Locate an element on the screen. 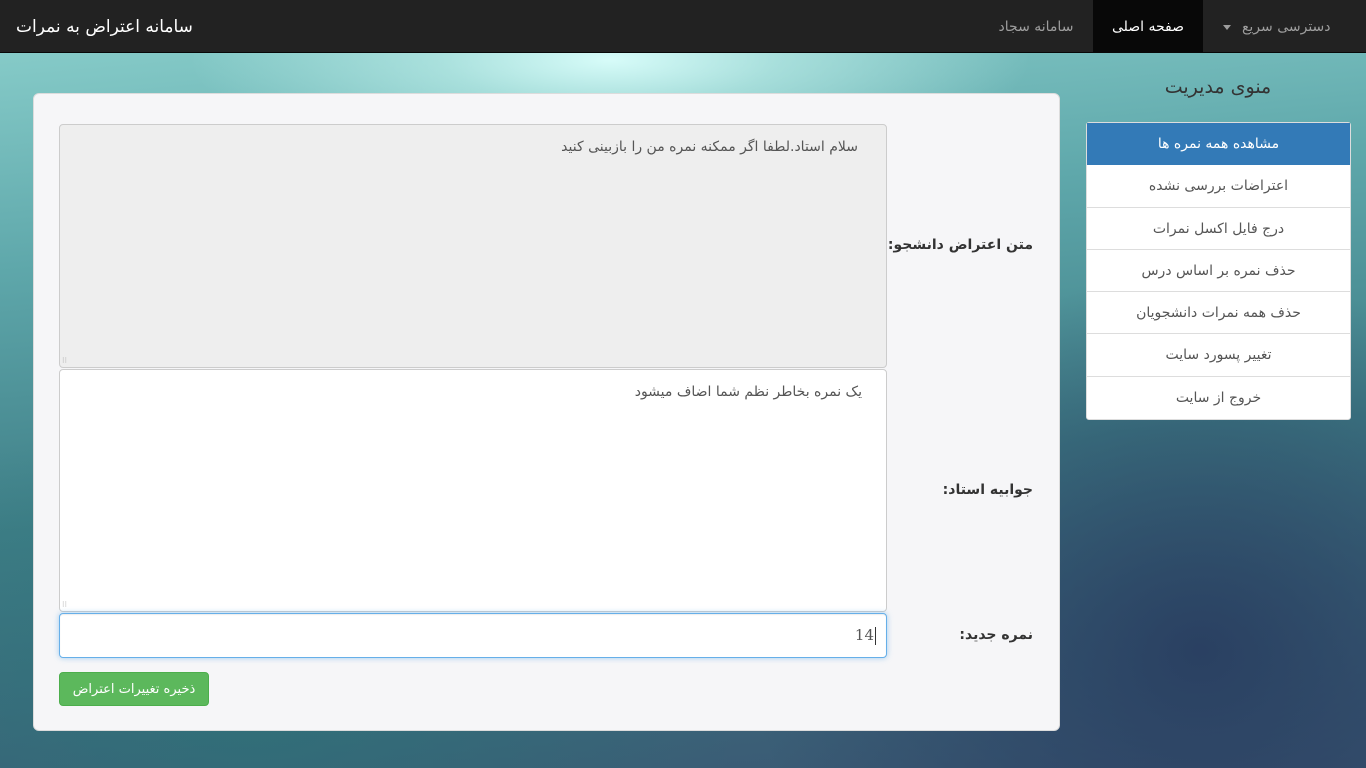  nav-sajjad-system: سامانه سجاد is located at coordinates (1036, 26).